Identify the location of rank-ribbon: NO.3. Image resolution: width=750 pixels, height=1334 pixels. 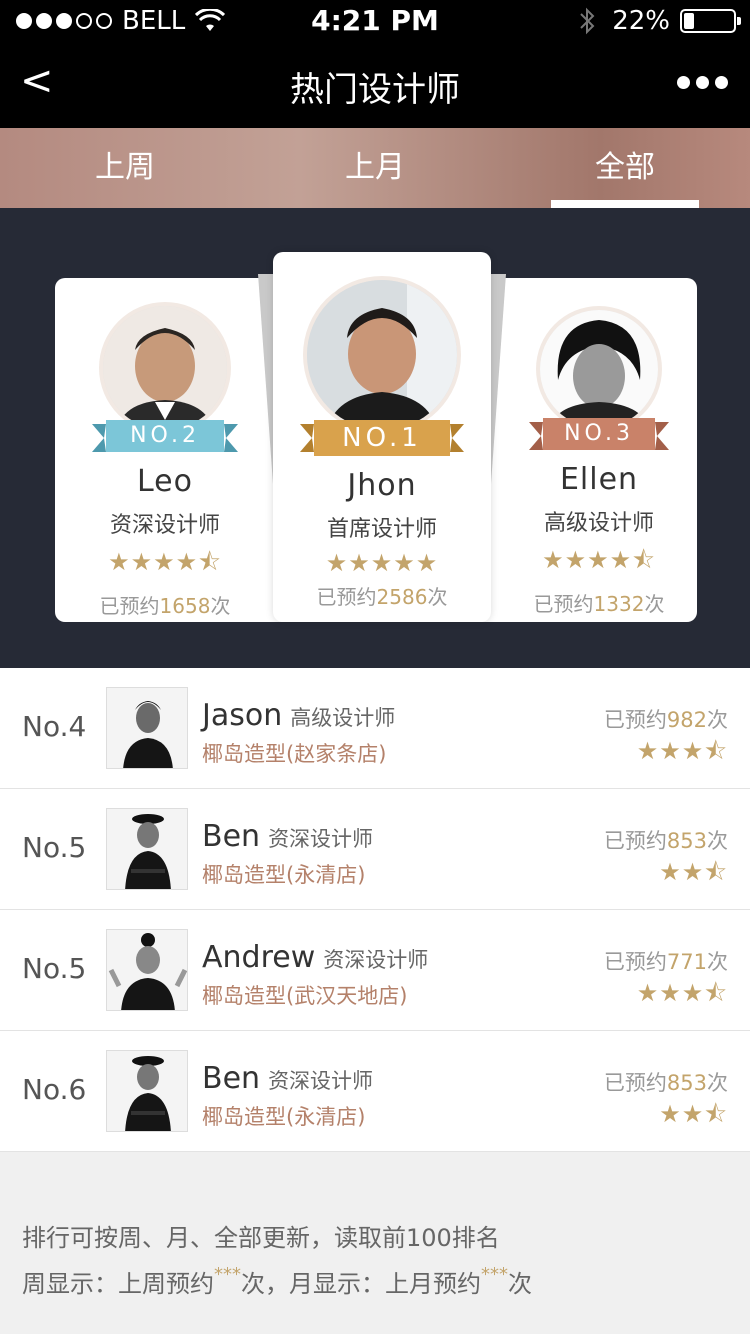
(599, 434).